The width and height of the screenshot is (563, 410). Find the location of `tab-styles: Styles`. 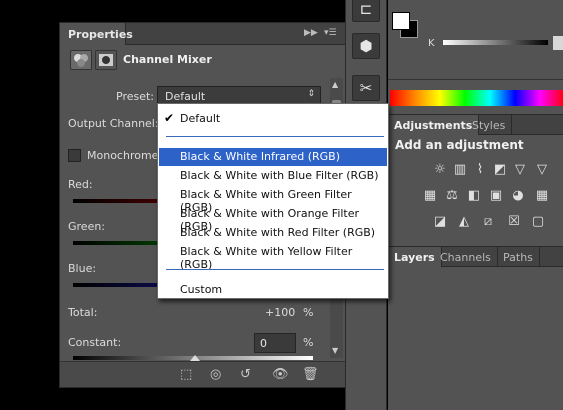

tab-styles: Styles is located at coordinates (489, 125).